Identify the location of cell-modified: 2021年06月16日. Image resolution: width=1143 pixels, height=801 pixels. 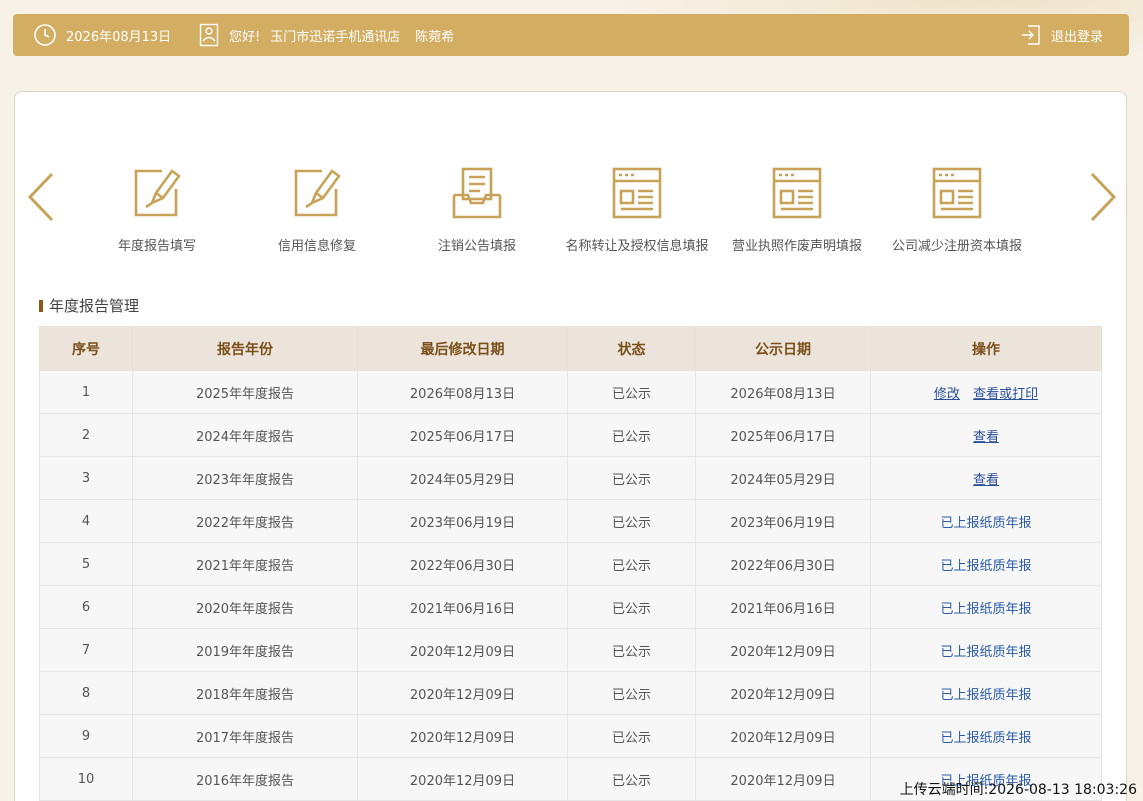
(462, 607).